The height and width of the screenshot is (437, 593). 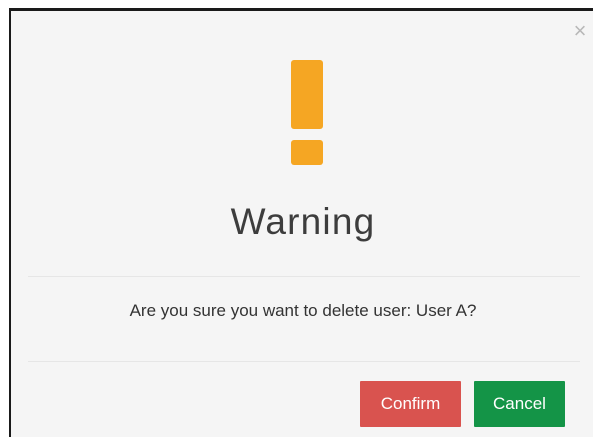 I want to click on cancel-button: Cancel, so click(x=519, y=404).